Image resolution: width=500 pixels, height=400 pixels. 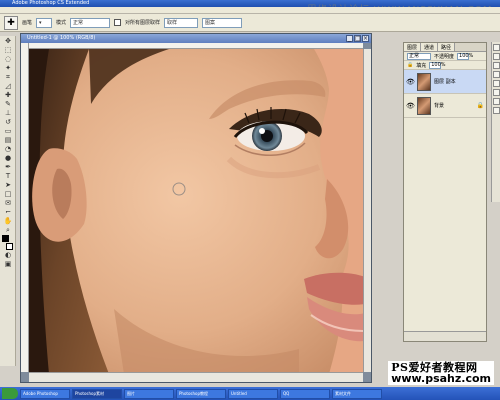 I want to click on stamp-tool-icon: ⊥, so click(x=8, y=113).